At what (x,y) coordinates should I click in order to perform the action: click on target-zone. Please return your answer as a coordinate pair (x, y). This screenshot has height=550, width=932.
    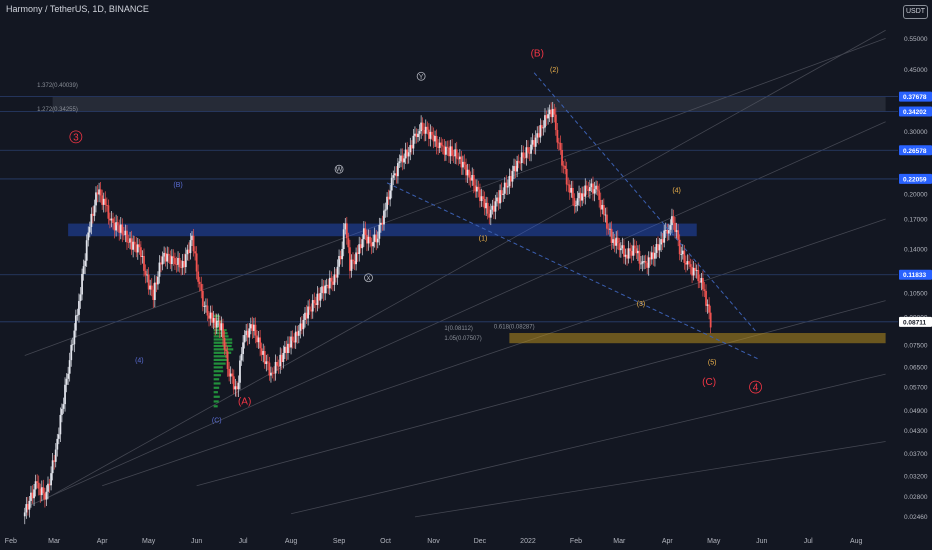
    Looking at the image, I should click on (697, 338).